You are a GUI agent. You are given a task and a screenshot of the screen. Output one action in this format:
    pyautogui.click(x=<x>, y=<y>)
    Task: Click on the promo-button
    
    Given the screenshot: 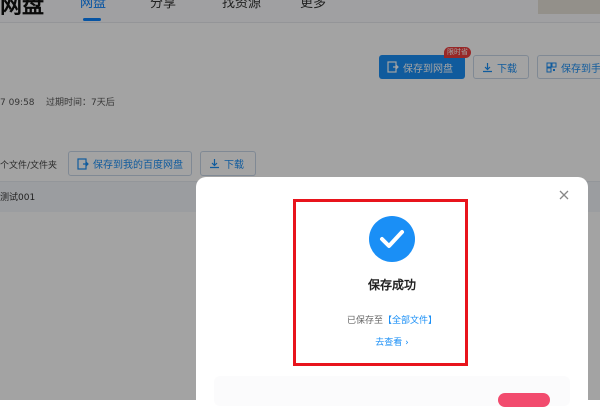 What is the action you would take?
    pyautogui.click(x=524, y=400)
    